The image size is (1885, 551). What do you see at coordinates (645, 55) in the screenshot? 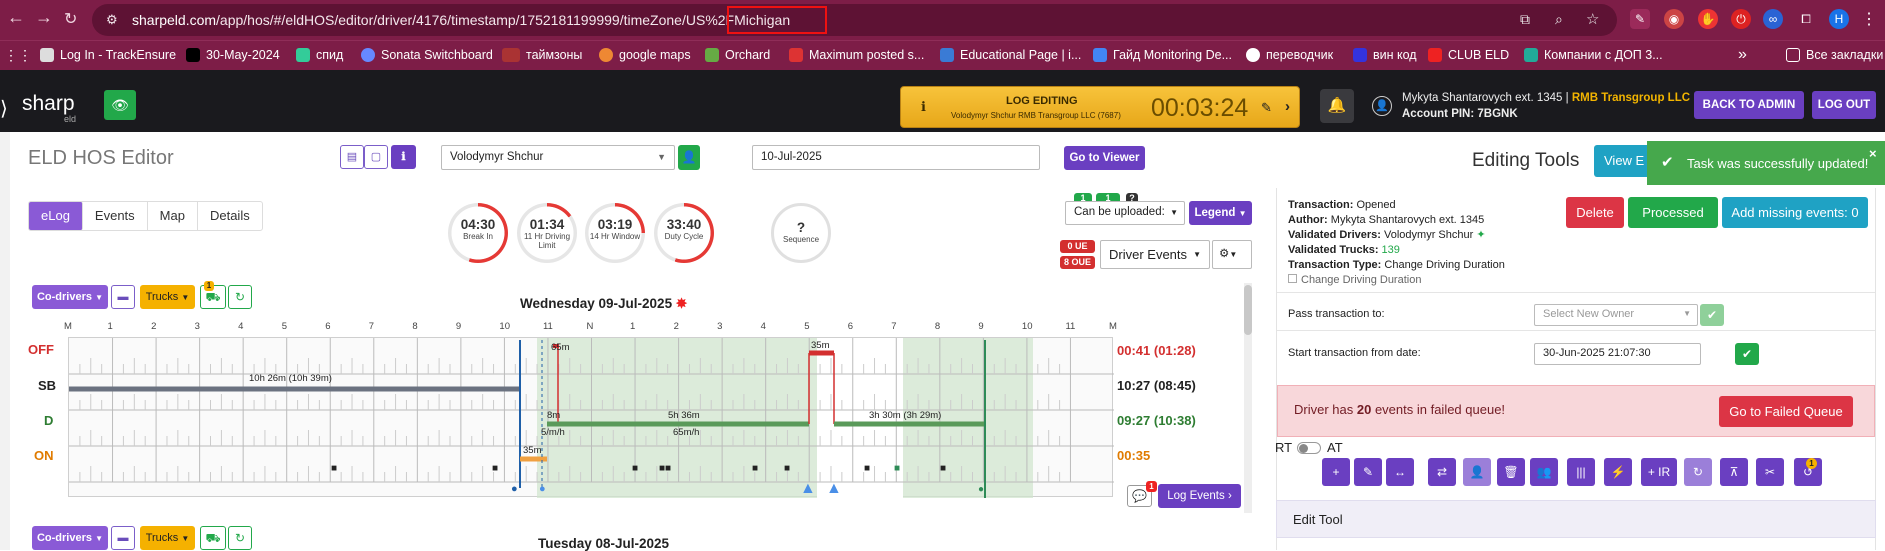
I see `bookmark-5: google maps` at bounding box center [645, 55].